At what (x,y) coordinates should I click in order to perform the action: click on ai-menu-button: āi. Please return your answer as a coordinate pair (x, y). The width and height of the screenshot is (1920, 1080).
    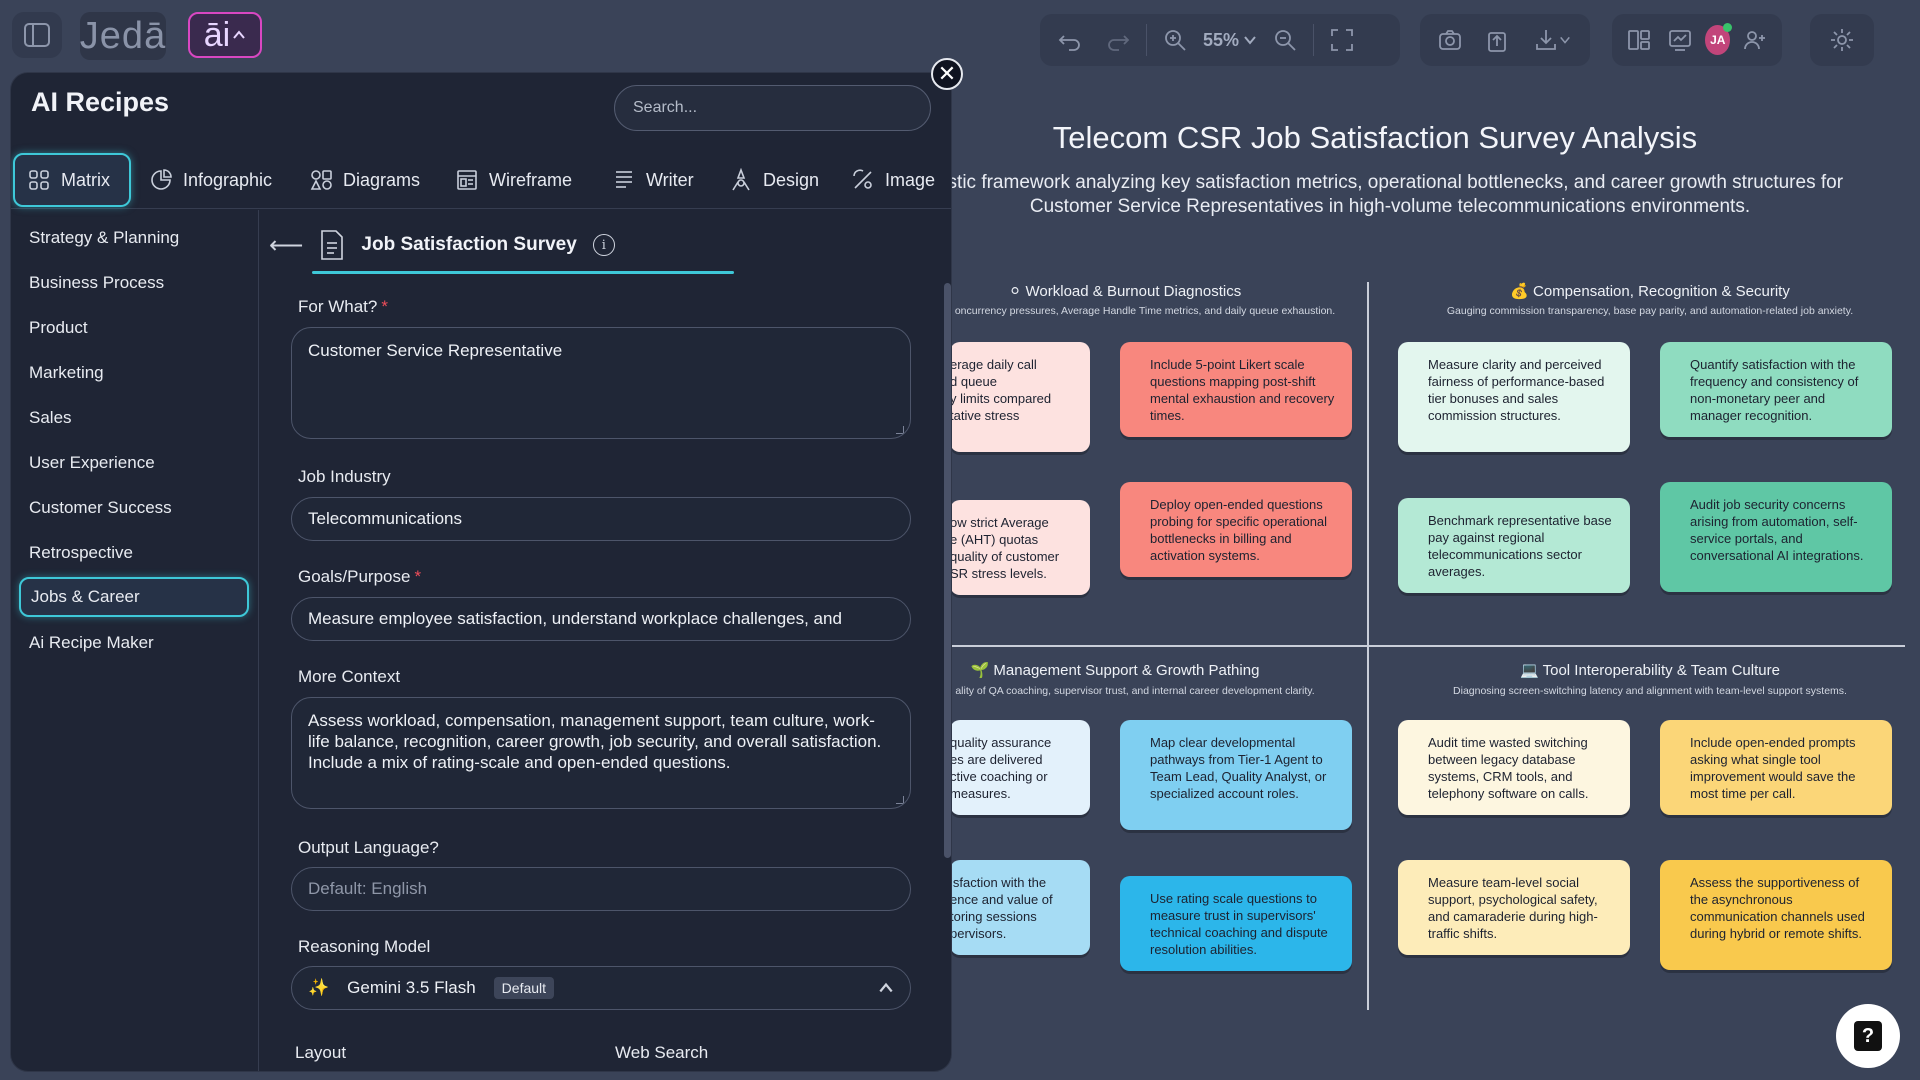
    Looking at the image, I should click on (225, 35).